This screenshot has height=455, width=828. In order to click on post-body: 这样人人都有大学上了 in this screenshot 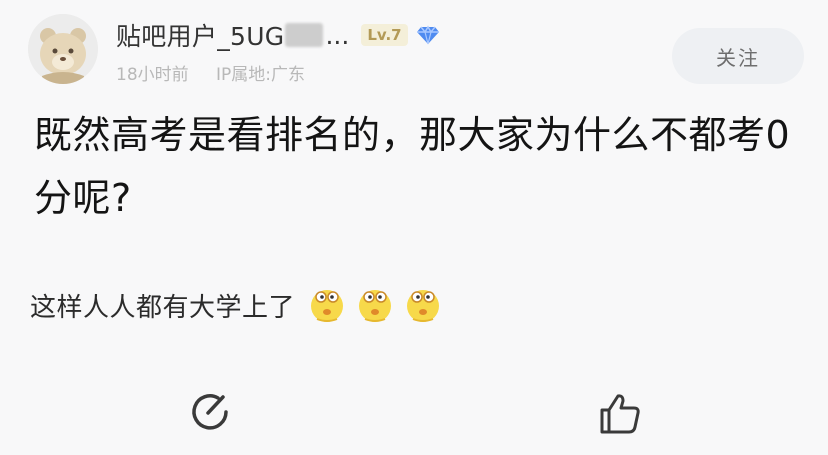, I will do `click(163, 307)`.